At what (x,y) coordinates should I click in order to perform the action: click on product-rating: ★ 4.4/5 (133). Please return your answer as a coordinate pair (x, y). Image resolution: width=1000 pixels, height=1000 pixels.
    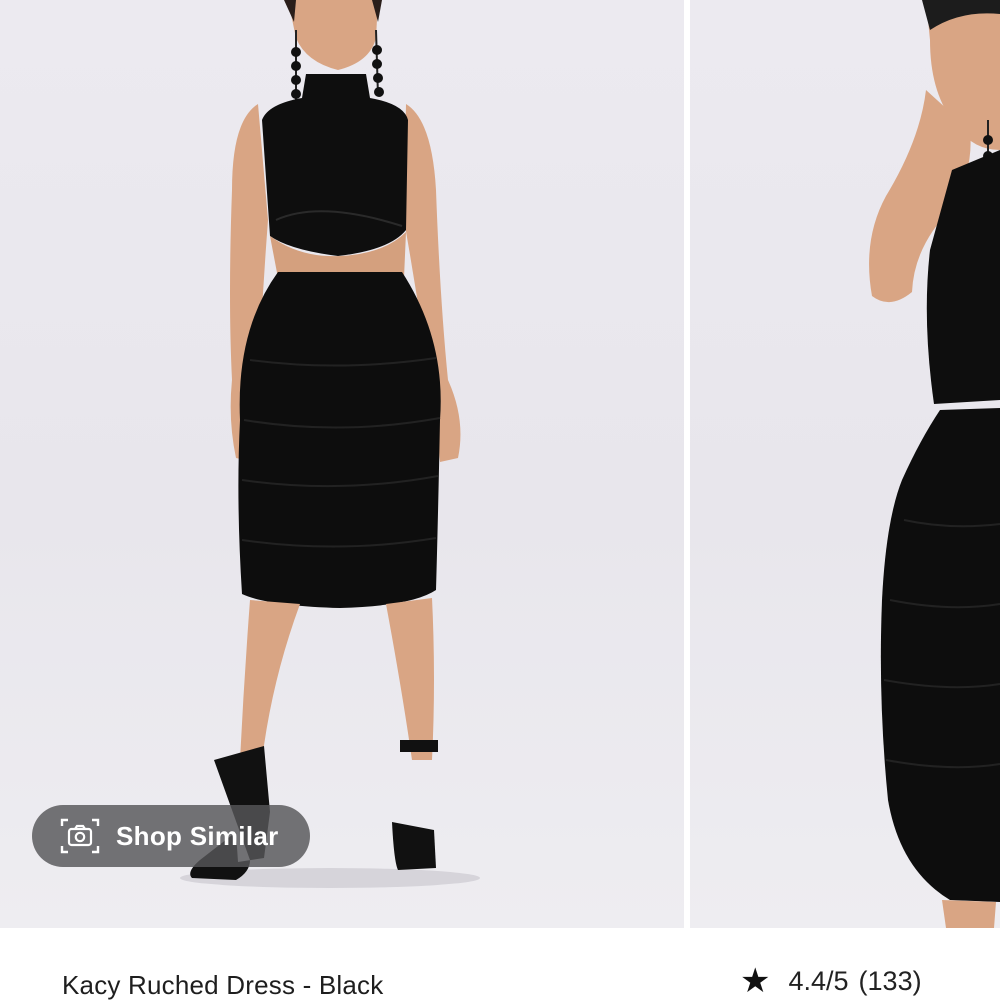
    Looking at the image, I should click on (831, 981).